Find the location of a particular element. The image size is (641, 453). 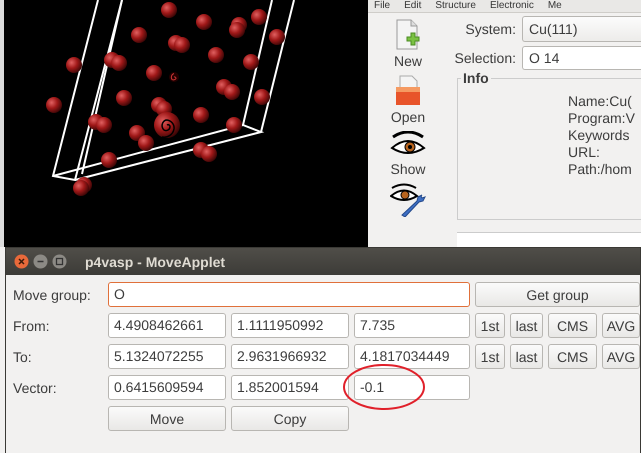

menu-item: File is located at coordinates (382, 6).